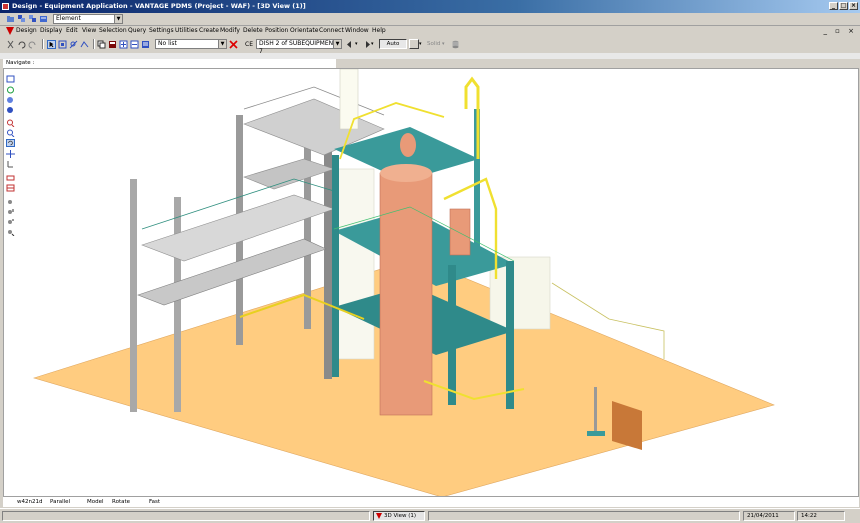 The image size is (860, 523). What do you see at coordinates (101, 44) in the screenshot?
I see `copy-icon` at bounding box center [101, 44].